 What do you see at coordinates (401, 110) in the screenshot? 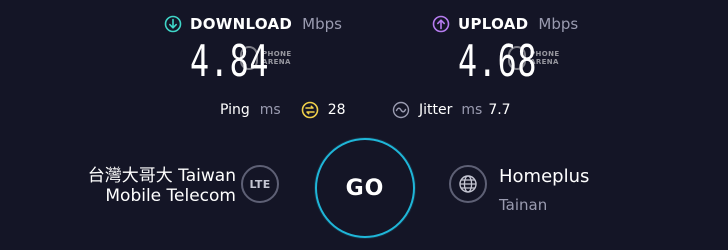
I see `jitter-icon` at bounding box center [401, 110].